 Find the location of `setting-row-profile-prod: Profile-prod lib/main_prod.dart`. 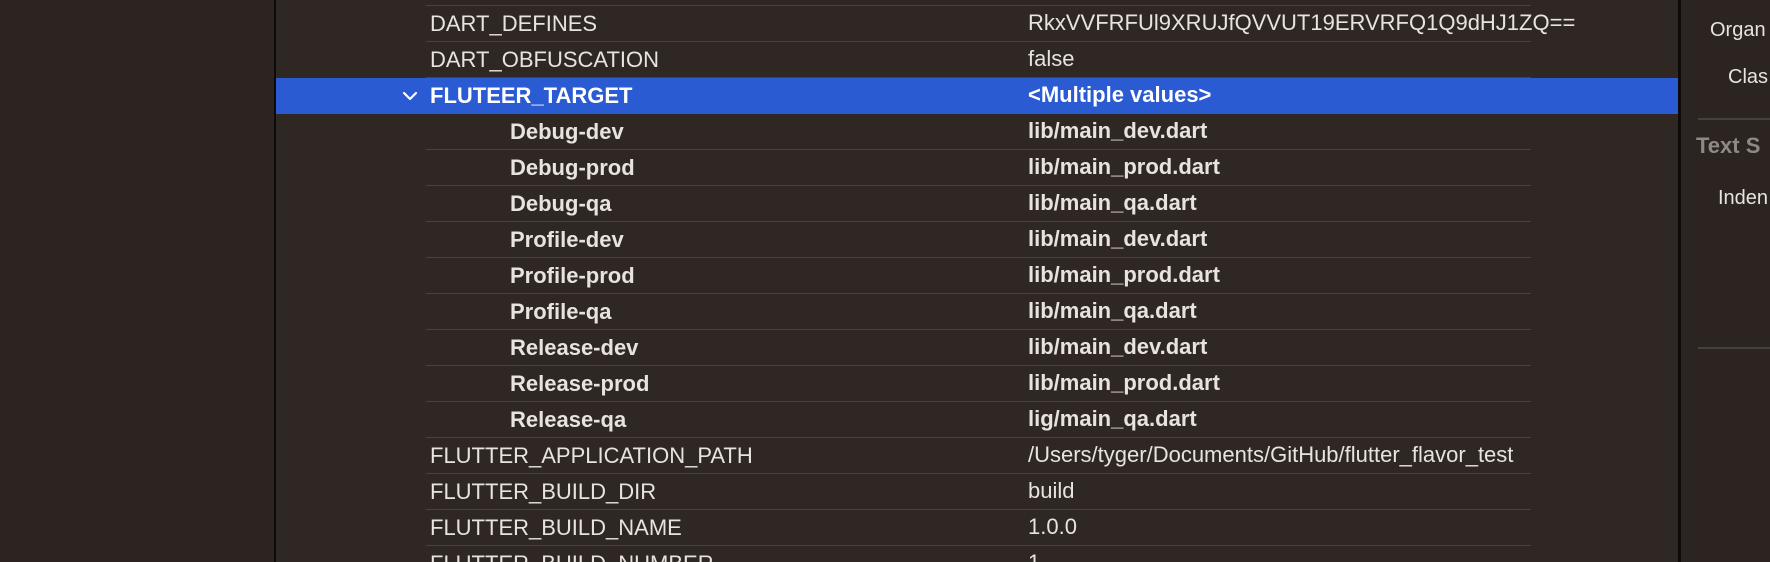

setting-row-profile-prod: Profile-prod lib/main_prod.dart is located at coordinates (977, 276).